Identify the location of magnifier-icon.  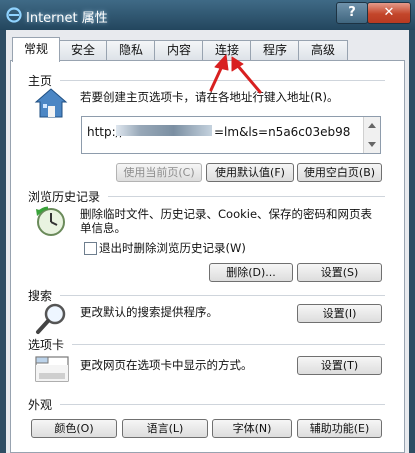
(51, 318).